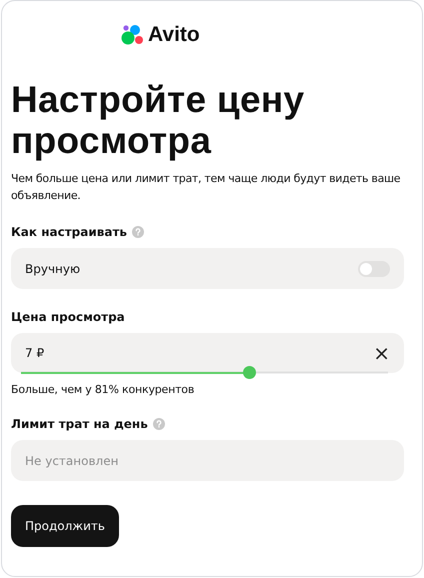 The width and height of the screenshot is (424, 578). I want to click on mode-field: Вручную, so click(207, 268).